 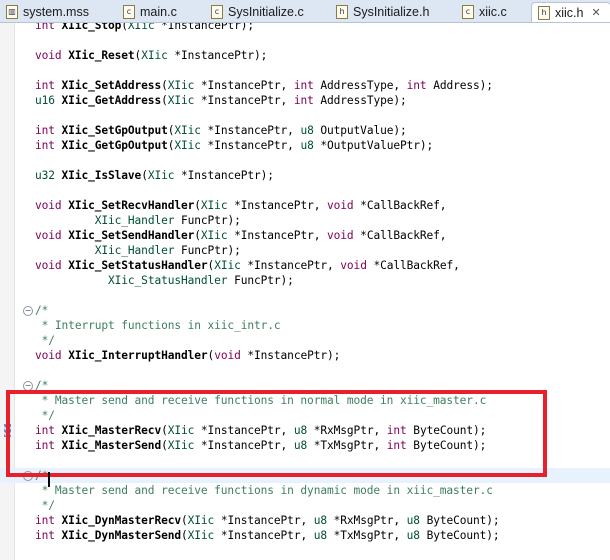 I want to click on tab-sysinitialize-c: c SysInitialize.c, so click(x=257, y=12).